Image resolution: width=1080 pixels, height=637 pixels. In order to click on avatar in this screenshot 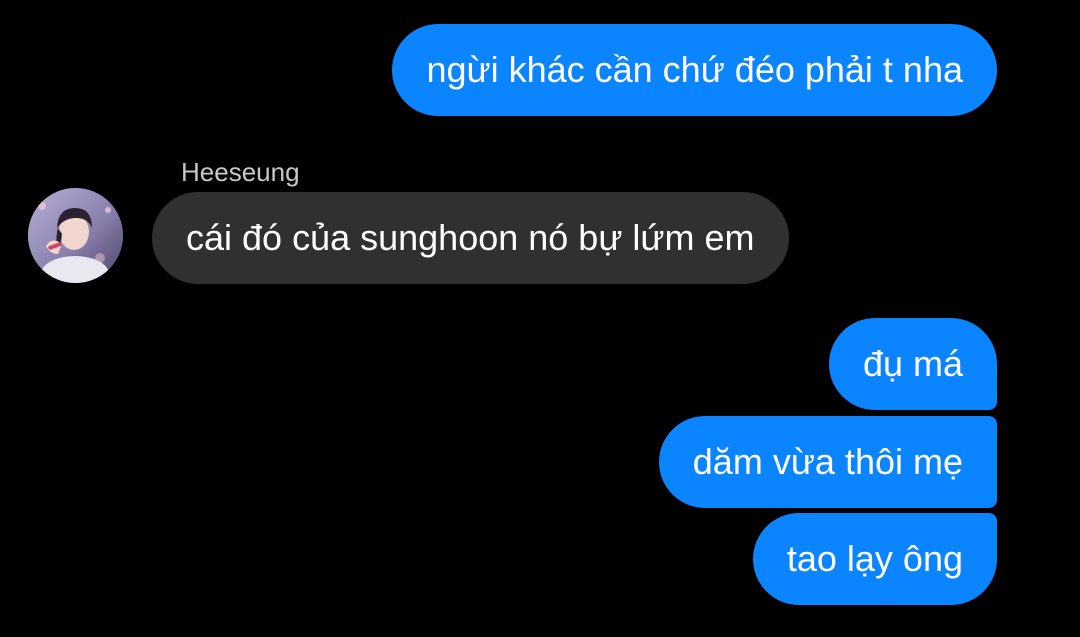, I will do `click(75, 235)`.